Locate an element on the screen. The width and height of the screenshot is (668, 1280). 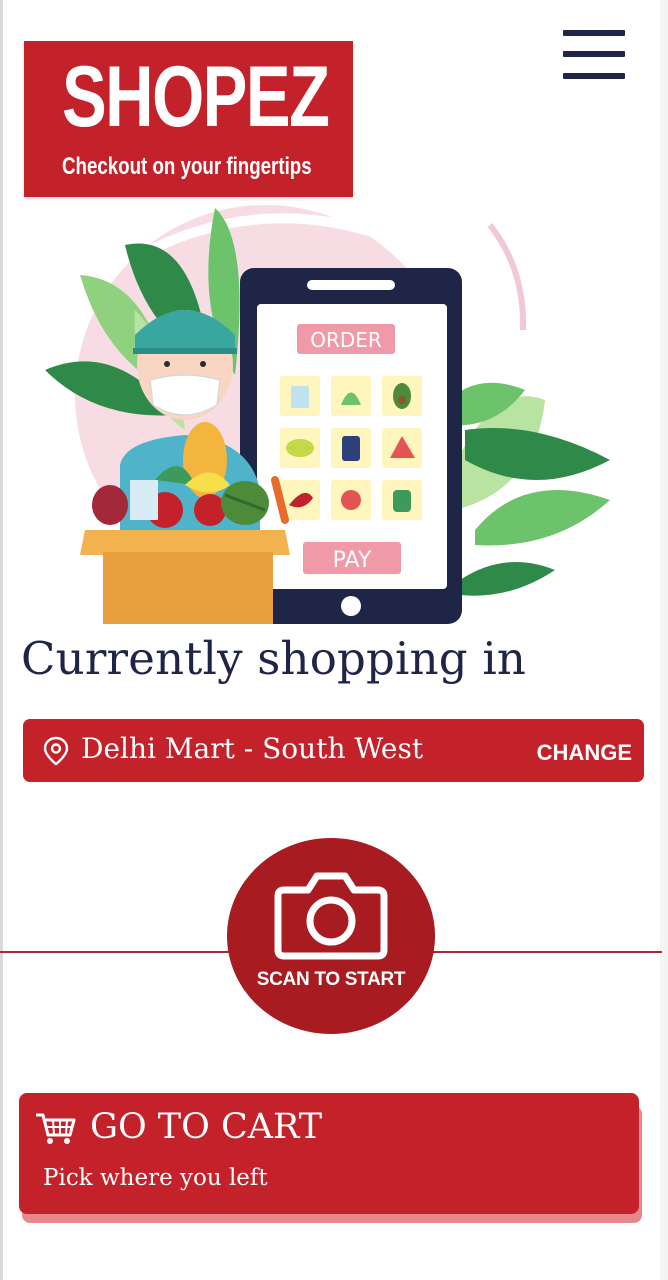
order-badge-label: ORDER is located at coordinates (346, 340).